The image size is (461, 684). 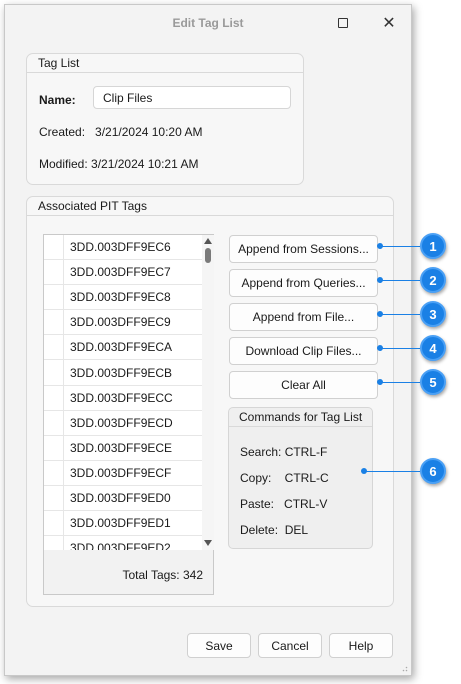 I want to click on commands-group-title: Commands for Tag List, so click(x=300, y=417).